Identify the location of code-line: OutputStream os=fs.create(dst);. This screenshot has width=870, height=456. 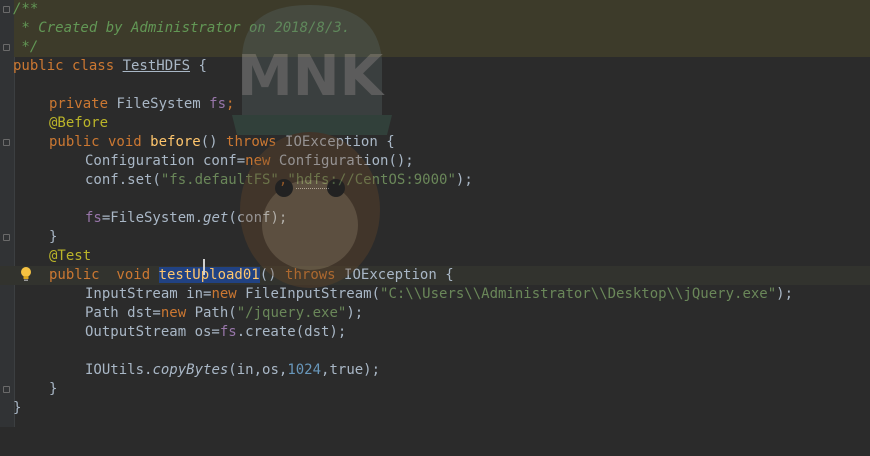
(435, 332).